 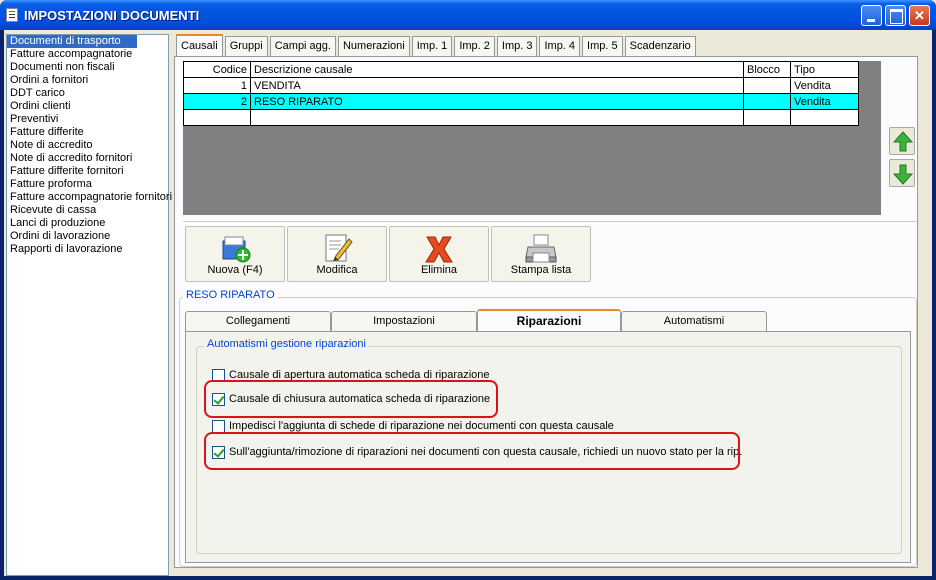 I want to click on tab-impostazioni: Impostazioni, so click(x=404, y=321).